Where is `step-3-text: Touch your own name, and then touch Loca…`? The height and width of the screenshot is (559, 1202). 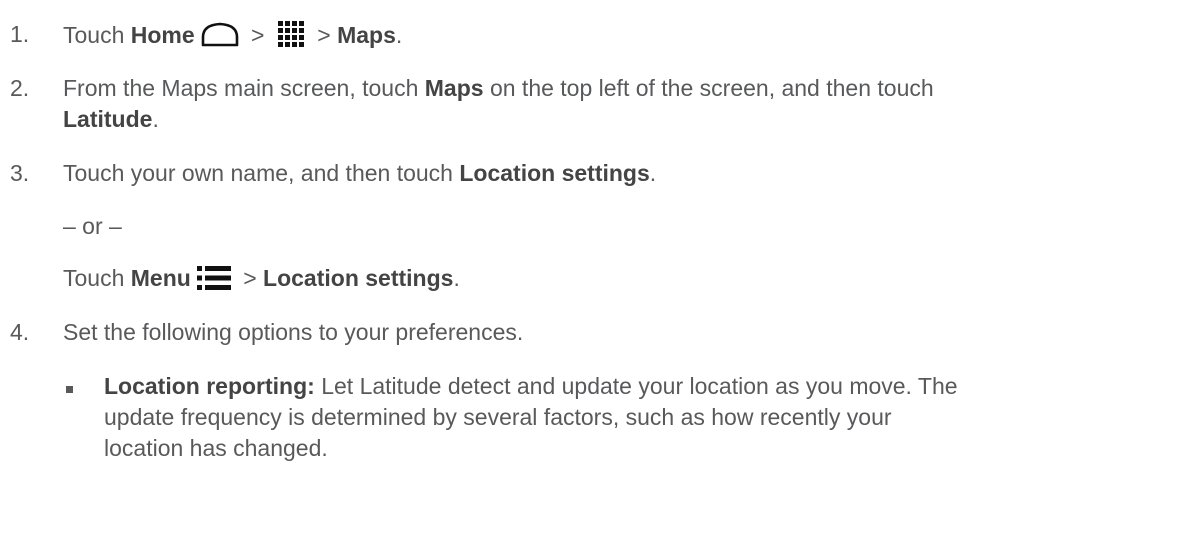
step-3-text: Touch your own name, and then touch Loca… is located at coordinates (359, 173).